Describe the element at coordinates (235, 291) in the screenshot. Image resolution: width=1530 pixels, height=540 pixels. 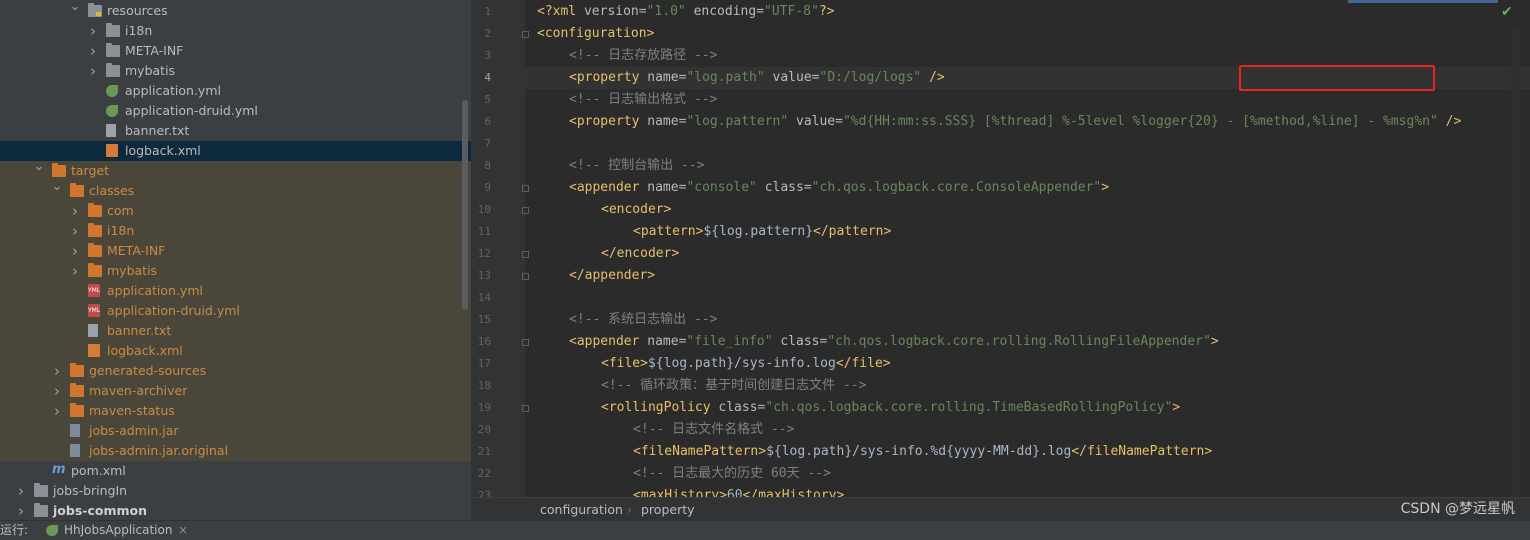
I see `tree-item: YML application.yml` at that location.